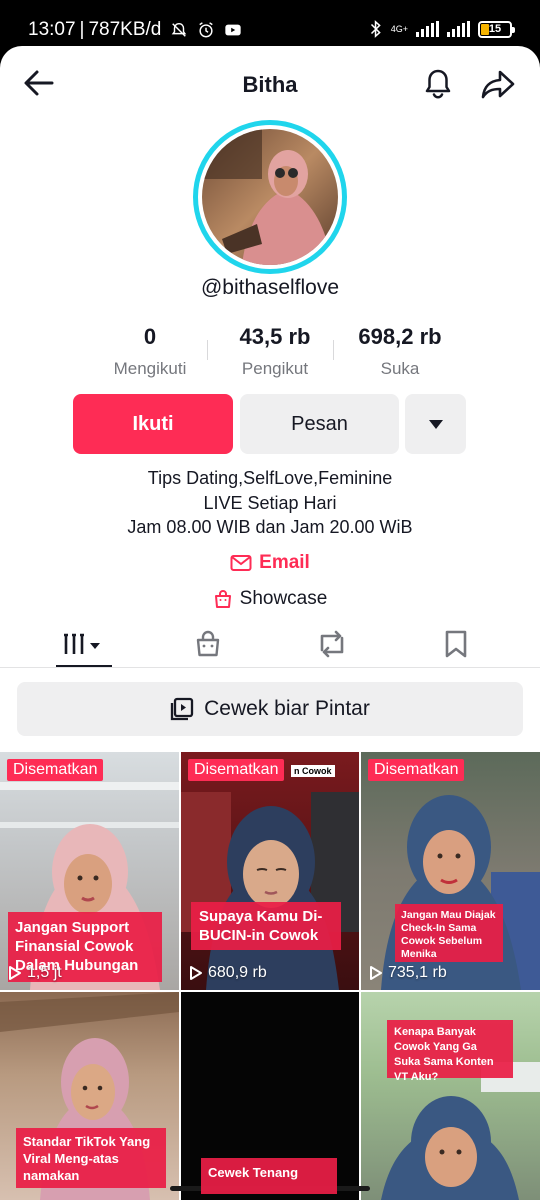 This screenshot has height=1200, width=540. I want to click on stat-value: 0, so click(150, 336).